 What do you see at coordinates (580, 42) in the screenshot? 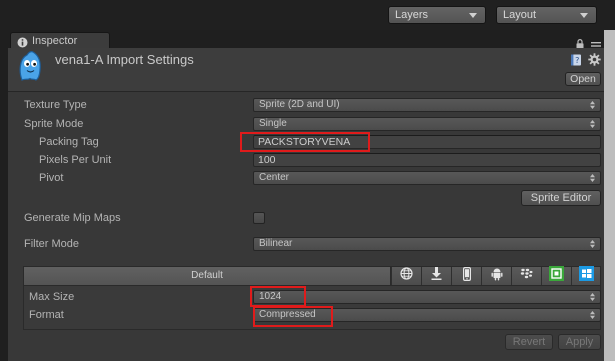
I see `lock-icon` at bounding box center [580, 42].